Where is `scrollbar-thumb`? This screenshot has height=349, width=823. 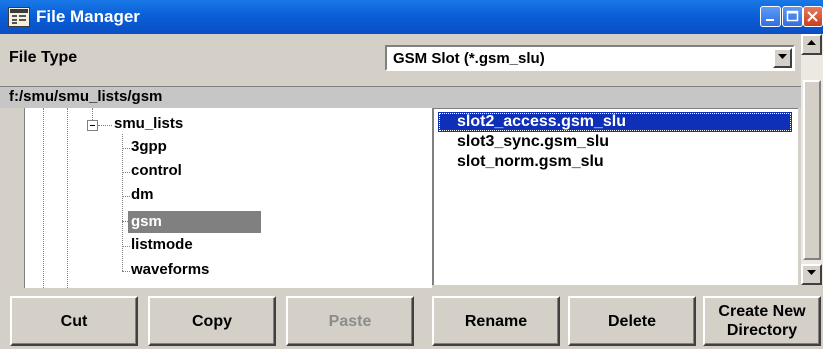 scrollbar-thumb is located at coordinates (812, 170).